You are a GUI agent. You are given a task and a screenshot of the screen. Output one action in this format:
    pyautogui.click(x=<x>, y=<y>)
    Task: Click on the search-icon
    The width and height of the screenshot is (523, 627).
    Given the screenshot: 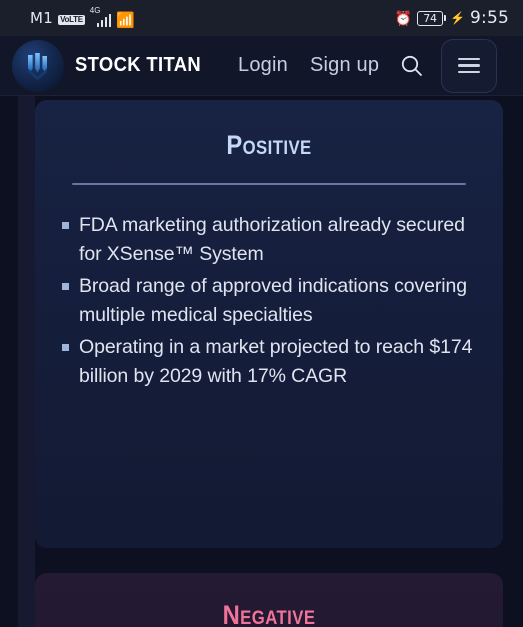 What is the action you would take?
    pyautogui.click(x=412, y=66)
    